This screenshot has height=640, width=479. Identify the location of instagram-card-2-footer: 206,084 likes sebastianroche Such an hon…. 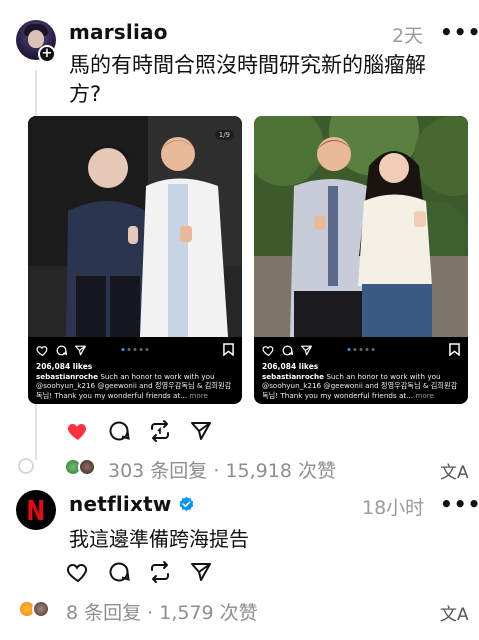
(361, 370).